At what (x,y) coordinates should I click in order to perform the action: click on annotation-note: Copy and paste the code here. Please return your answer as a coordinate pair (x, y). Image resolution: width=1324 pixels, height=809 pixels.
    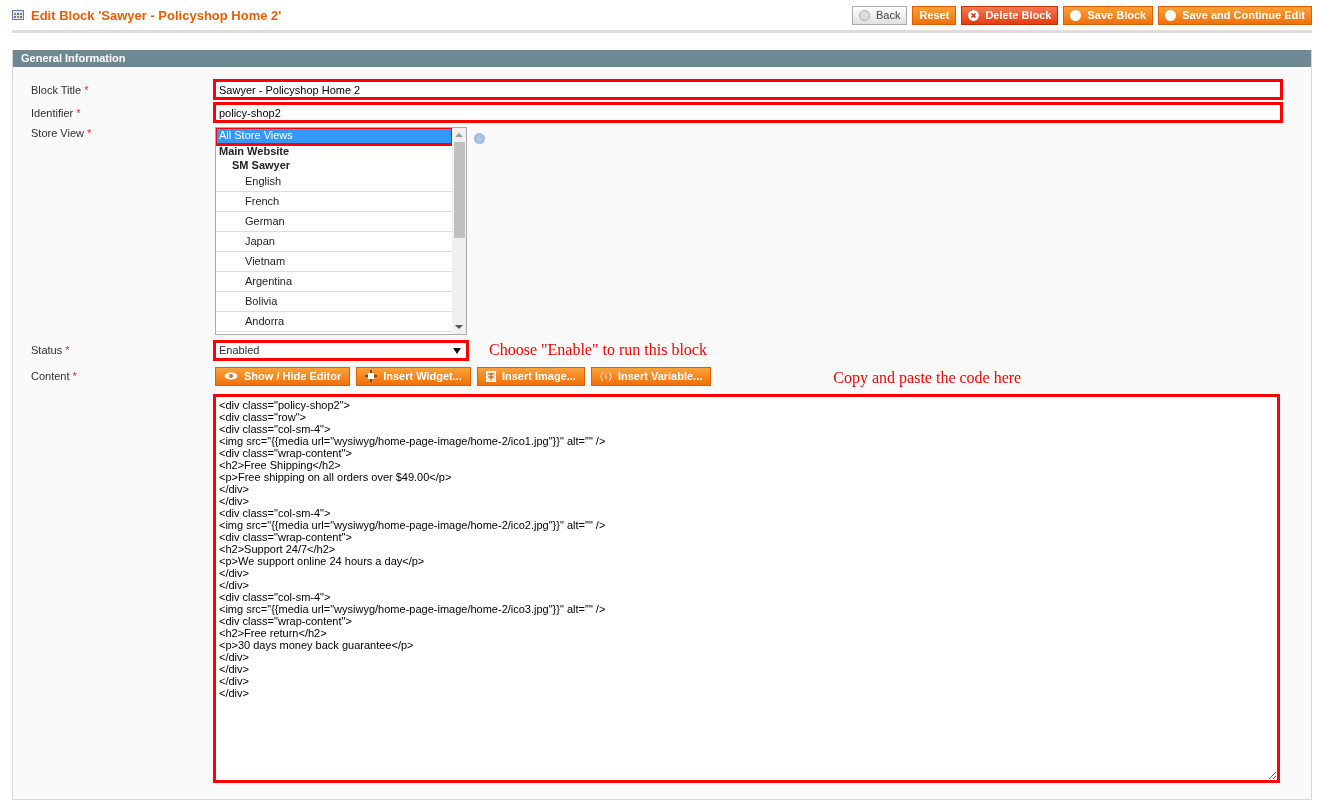
    Looking at the image, I should click on (927, 378).